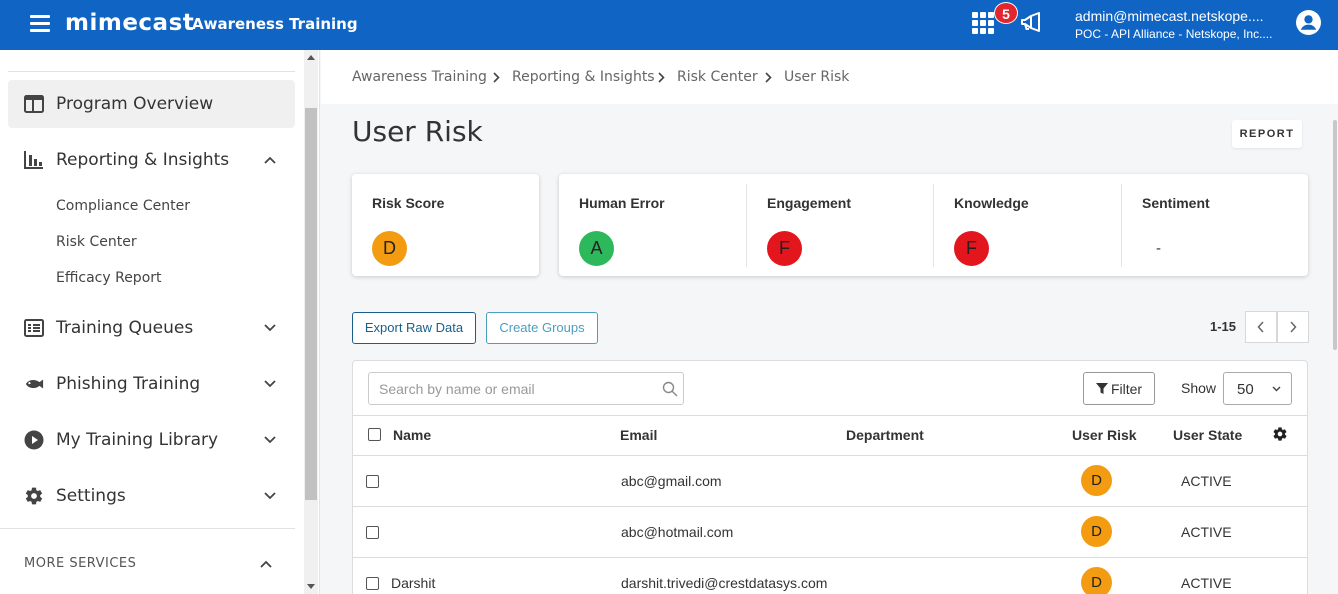  What do you see at coordinates (1158, 248) in the screenshot?
I see `sentiment-value: -` at bounding box center [1158, 248].